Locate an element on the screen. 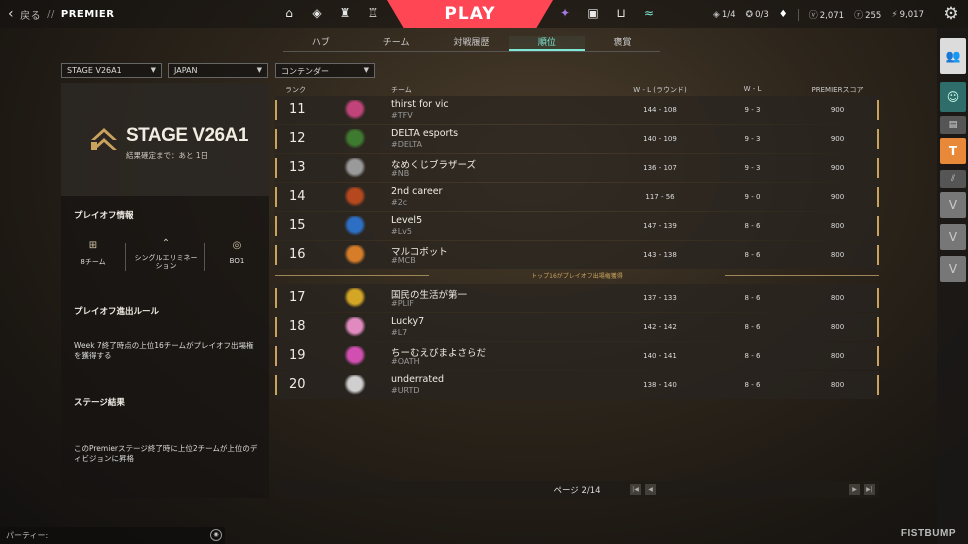 The image size is (968, 544). kingdom-credits-icon: ◈ is located at coordinates (716, 14).